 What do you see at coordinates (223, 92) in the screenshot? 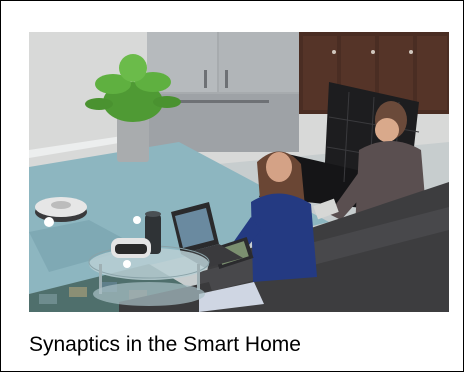
I see `refrigerator` at bounding box center [223, 92].